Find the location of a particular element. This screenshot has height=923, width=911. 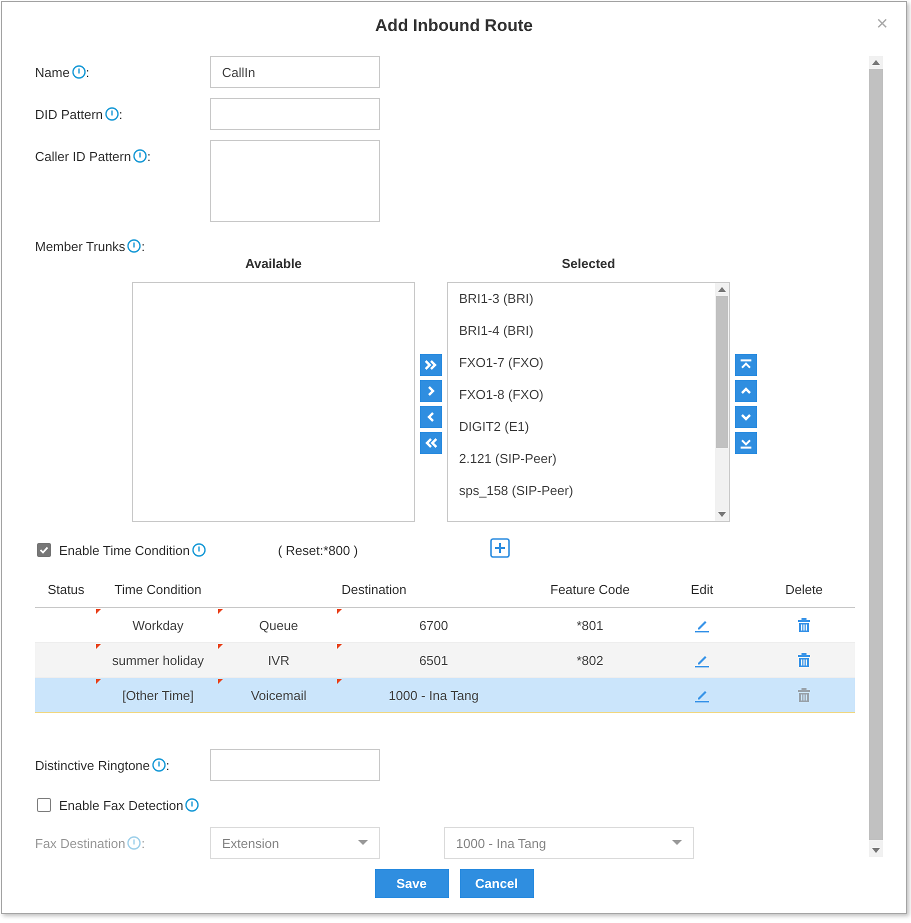

list-item: DIGIT2 (E1) is located at coordinates (587, 435).